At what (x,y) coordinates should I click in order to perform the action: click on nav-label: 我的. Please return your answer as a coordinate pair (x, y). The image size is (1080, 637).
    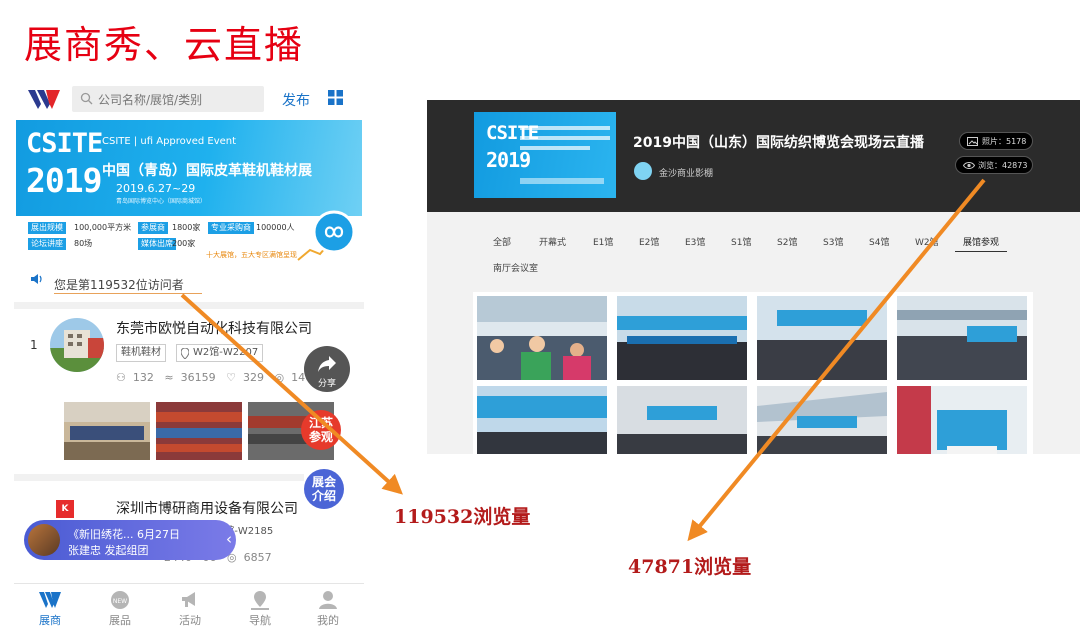
    Looking at the image, I should click on (328, 620).